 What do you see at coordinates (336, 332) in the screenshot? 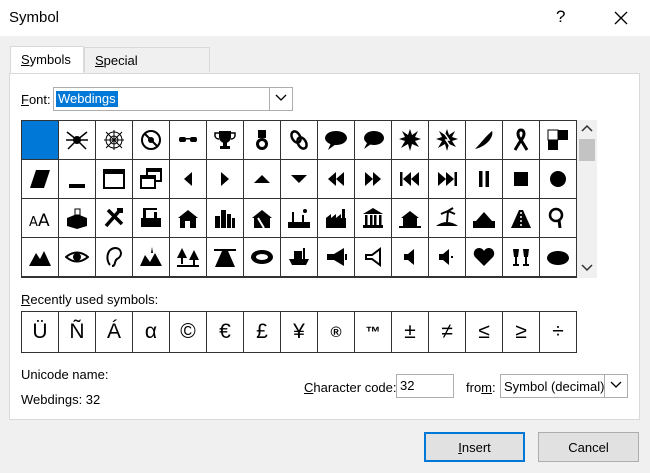
I see `recent-symbol-cell: ®` at bounding box center [336, 332].